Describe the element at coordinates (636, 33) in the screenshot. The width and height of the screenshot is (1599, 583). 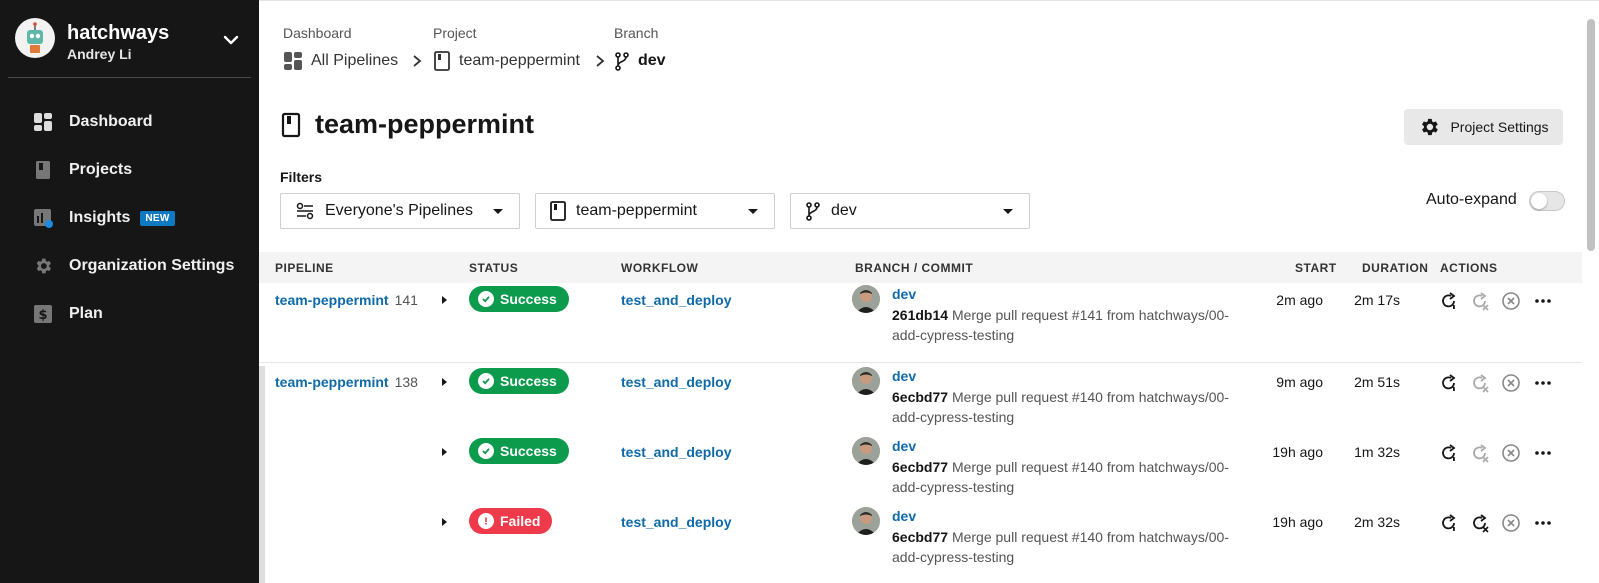
I see `breadcrumb-label: Branch` at that location.